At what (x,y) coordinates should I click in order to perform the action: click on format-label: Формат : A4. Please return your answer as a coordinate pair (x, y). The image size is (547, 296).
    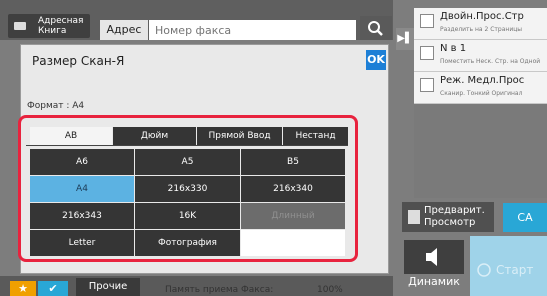
    Looking at the image, I should click on (56, 106).